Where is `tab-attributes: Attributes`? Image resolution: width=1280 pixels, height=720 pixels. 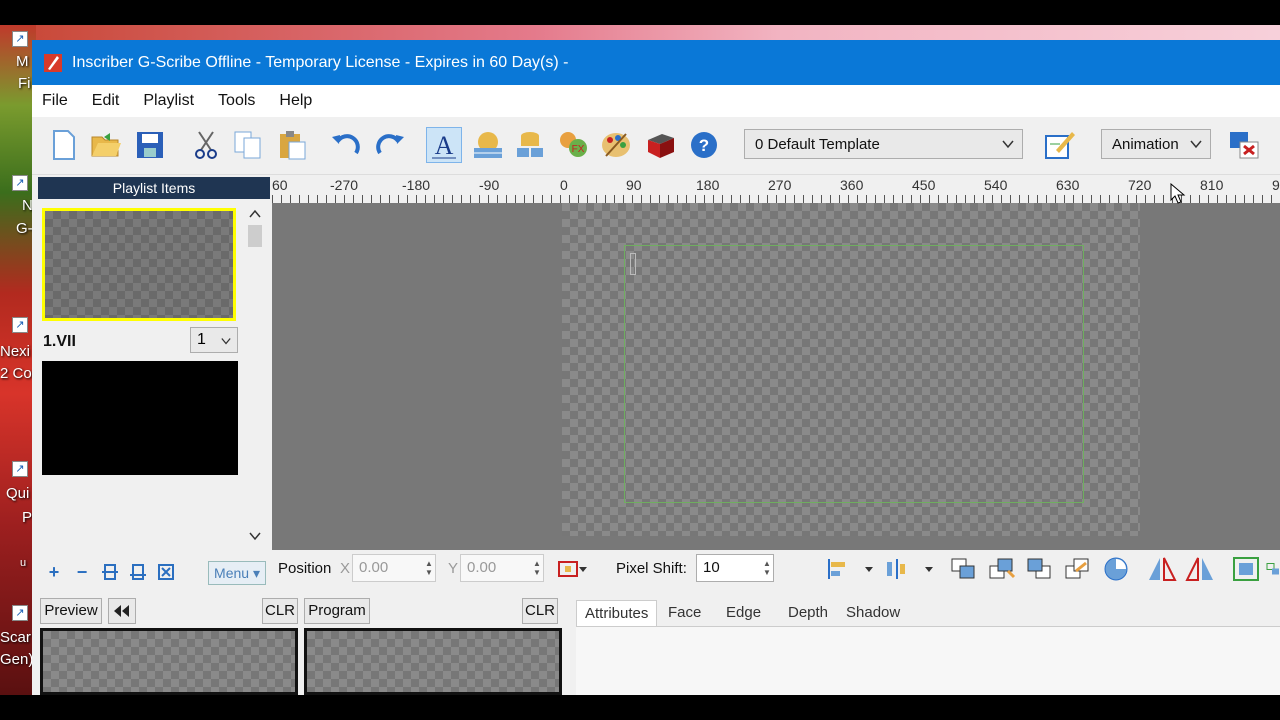
tab-attributes: Attributes is located at coordinates (617, 613).